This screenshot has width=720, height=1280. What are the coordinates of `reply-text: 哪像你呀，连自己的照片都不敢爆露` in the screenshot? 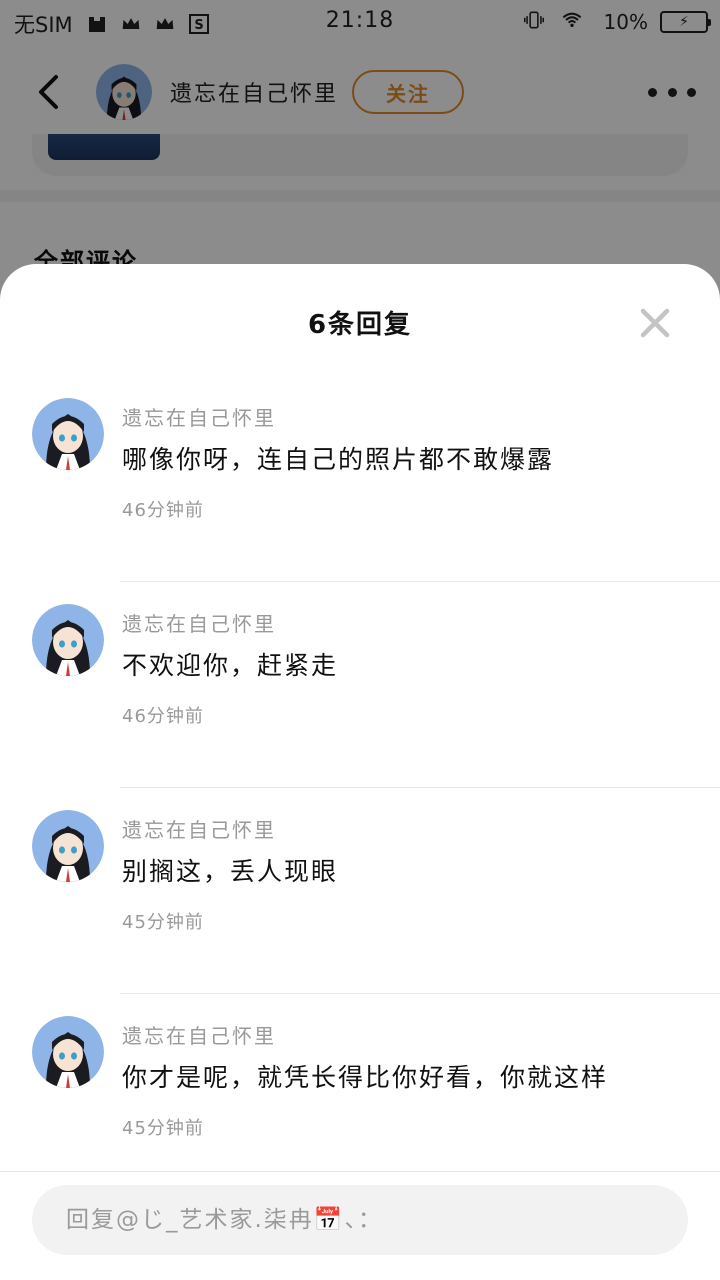 It's located at (338, 459).